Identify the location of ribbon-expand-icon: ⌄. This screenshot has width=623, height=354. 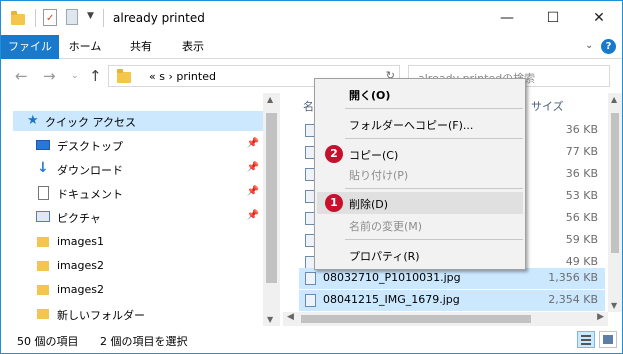
(589, 45).